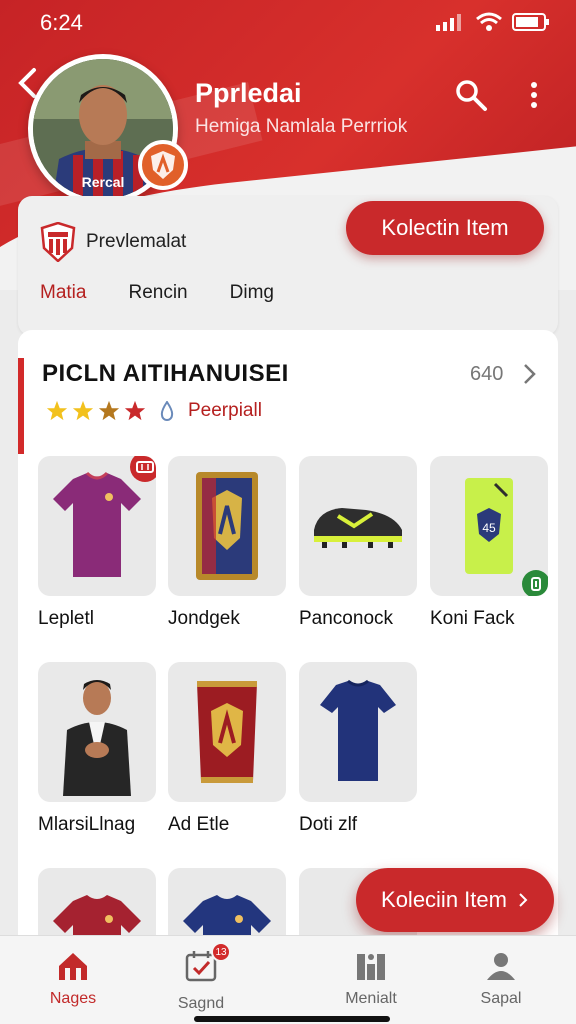 Image resolution: width=576 pixels, height=1024 pixels. Describe the element at coordinates (501, 966) in the screenshot. I see `profile-icon` at that location.